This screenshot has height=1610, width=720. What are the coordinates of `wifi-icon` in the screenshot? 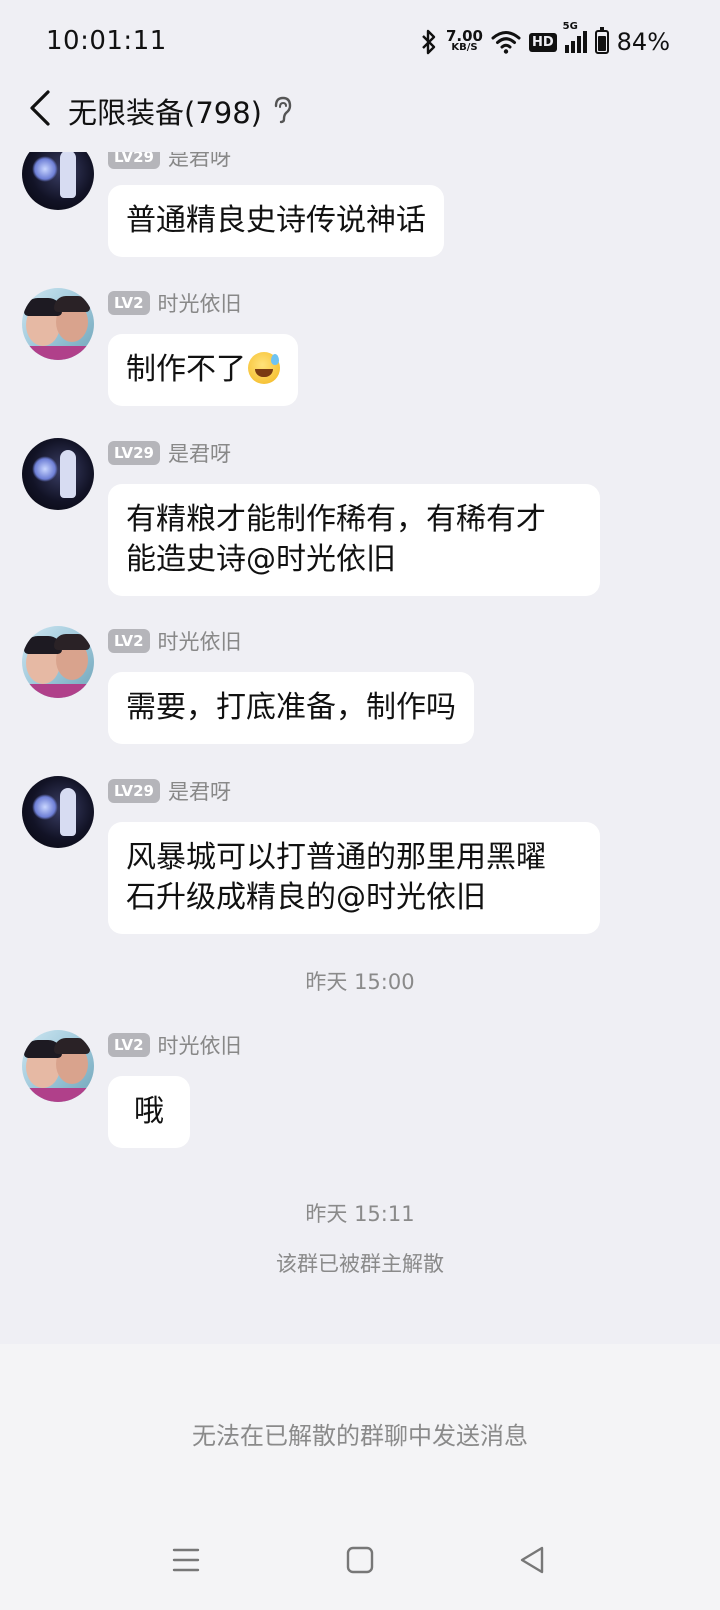 It's located at (506, 42).